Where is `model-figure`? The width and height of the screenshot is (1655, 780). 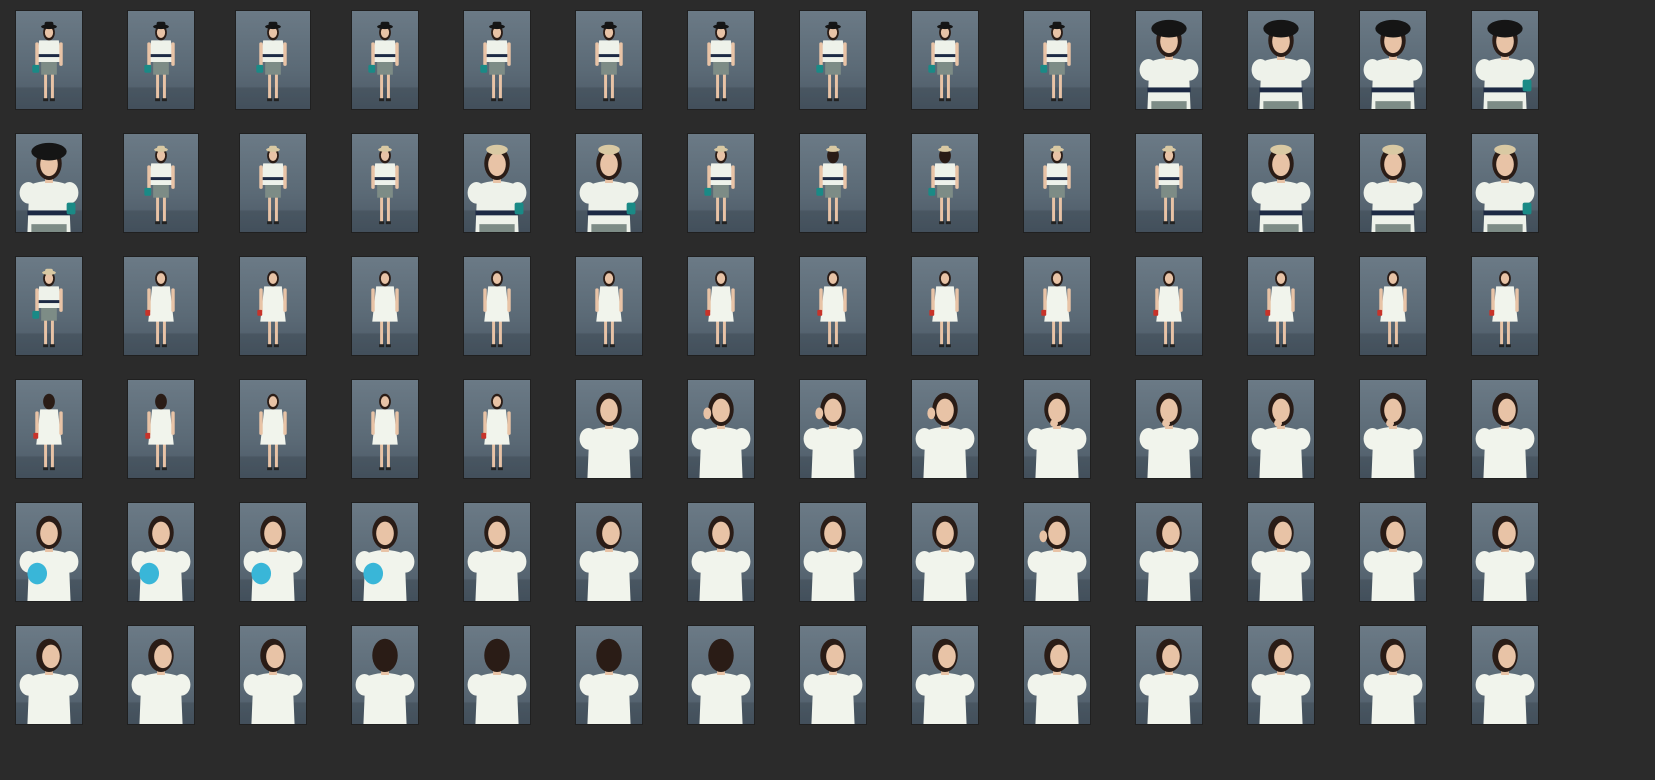
model-figure is located at coordinates (609, 681).